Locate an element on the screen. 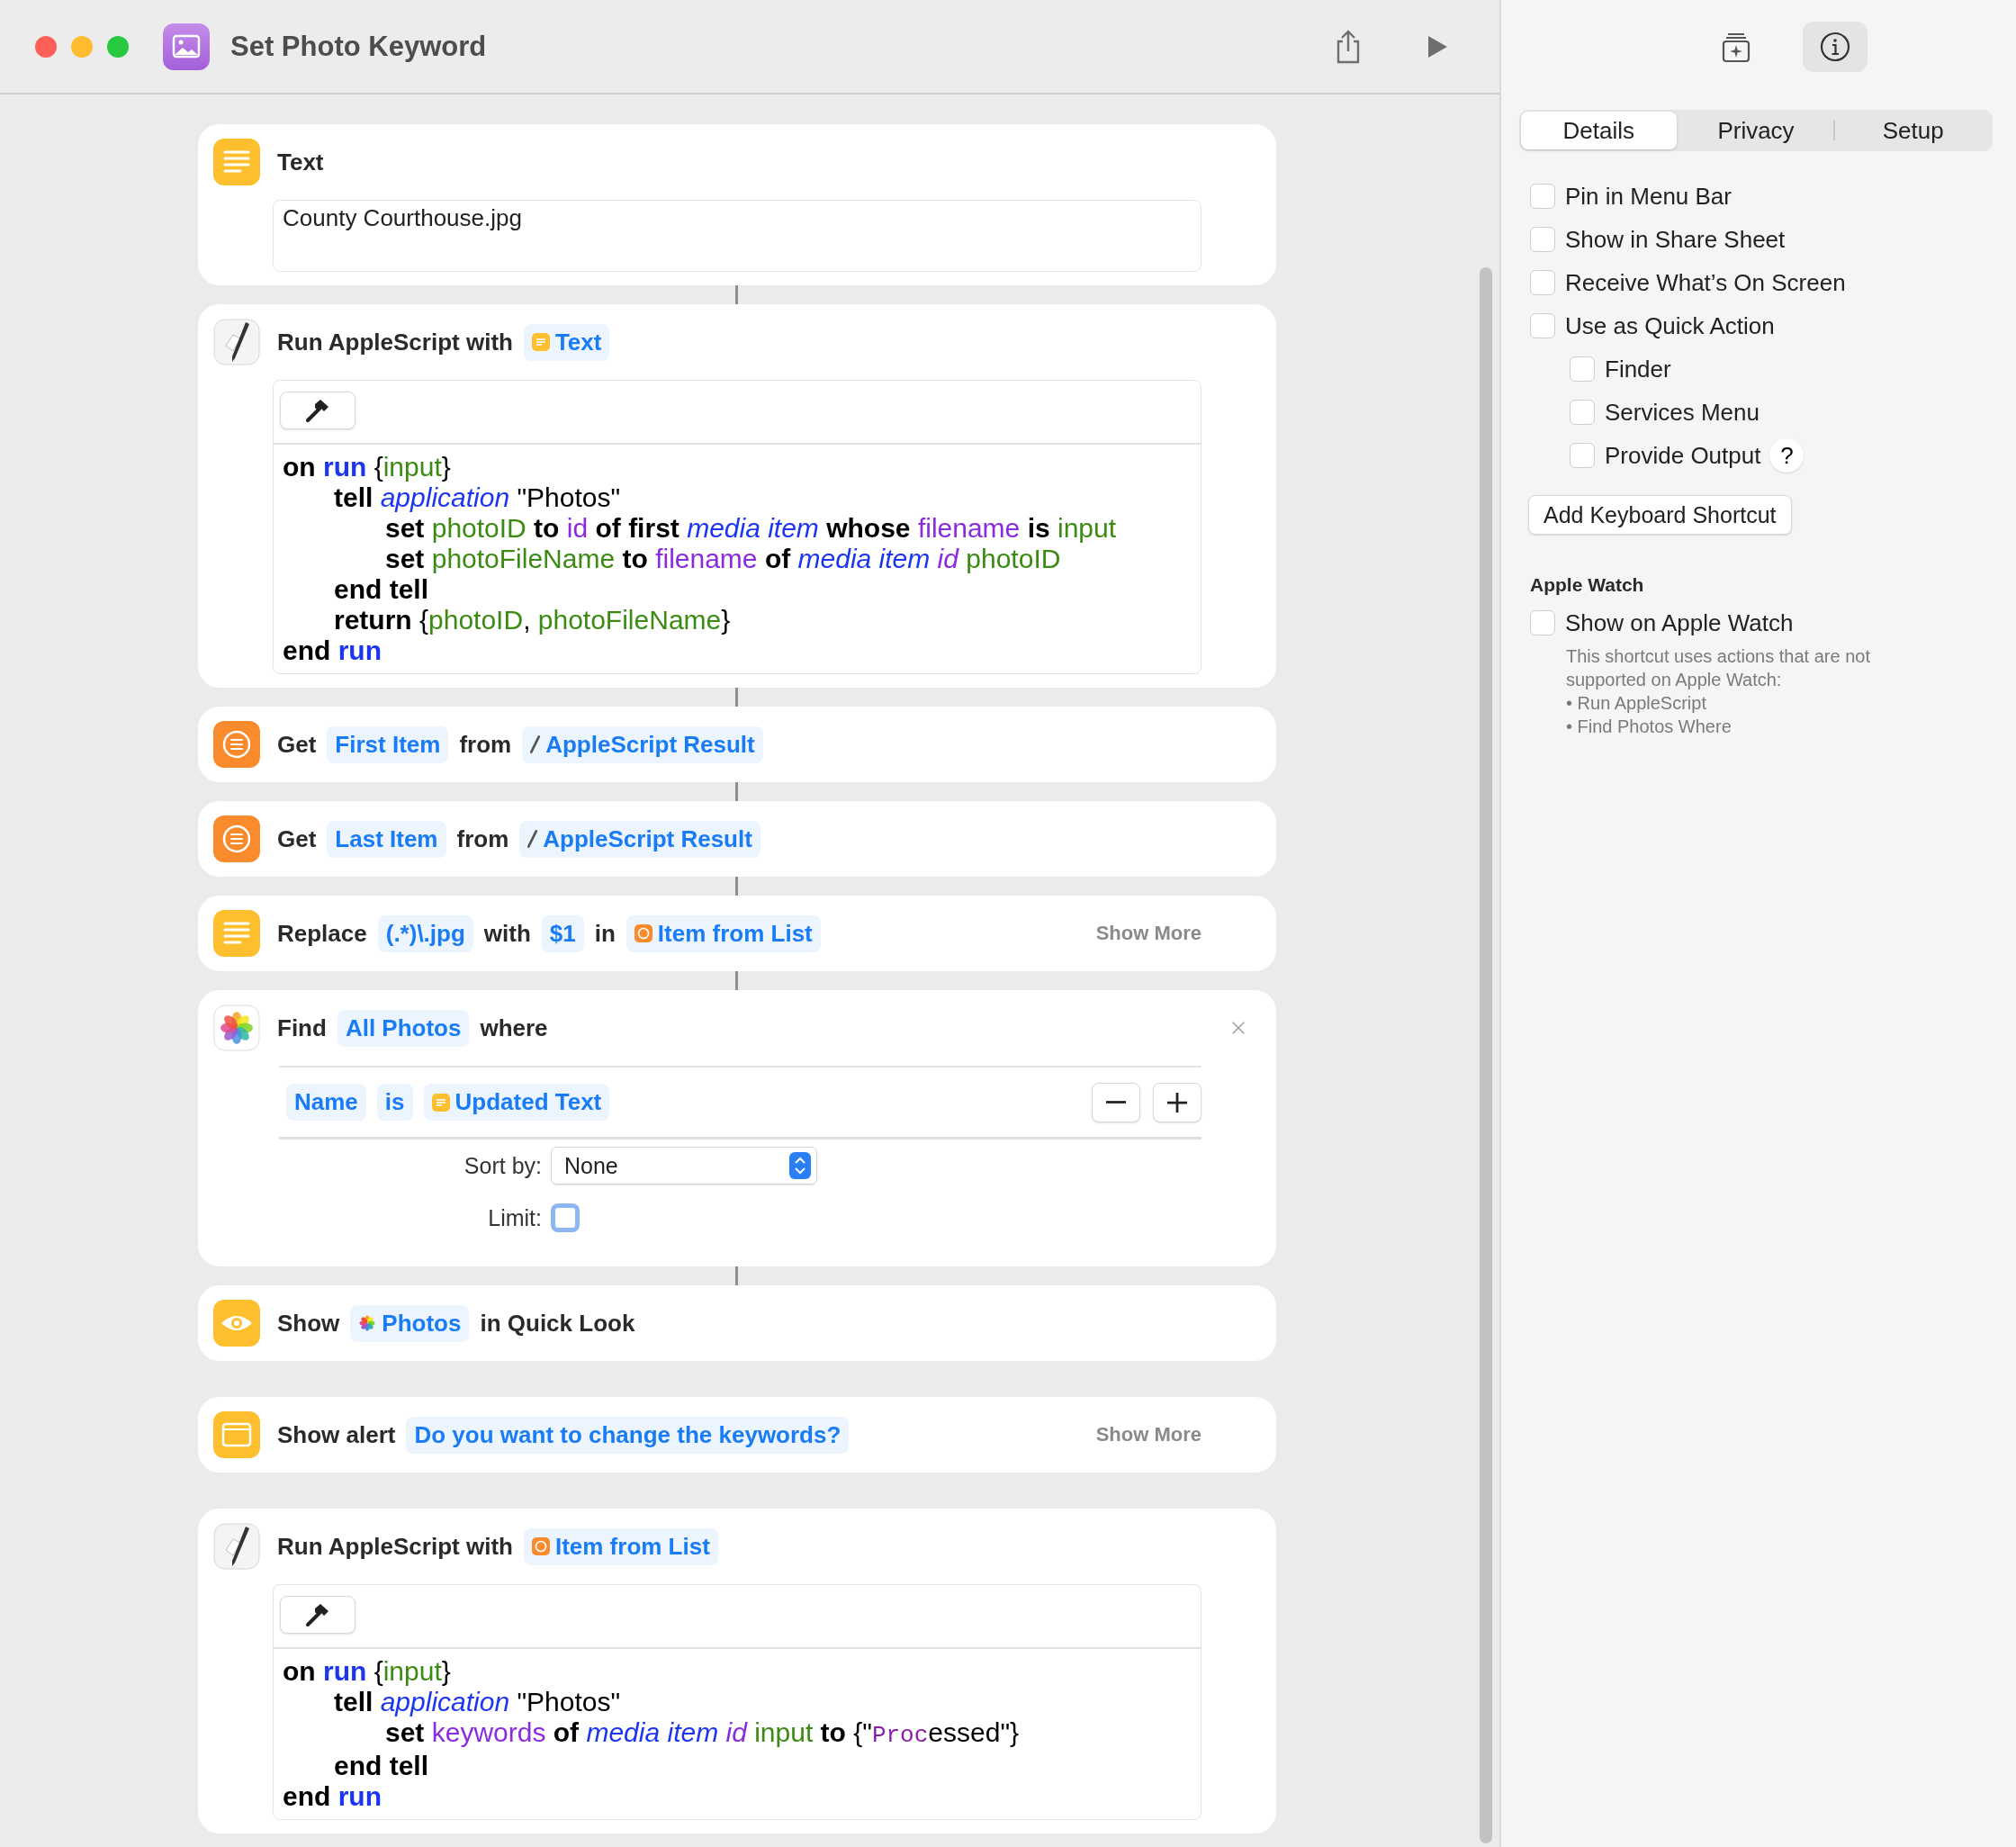  option-label: Provide Output is located at coordinates (1683, 455).